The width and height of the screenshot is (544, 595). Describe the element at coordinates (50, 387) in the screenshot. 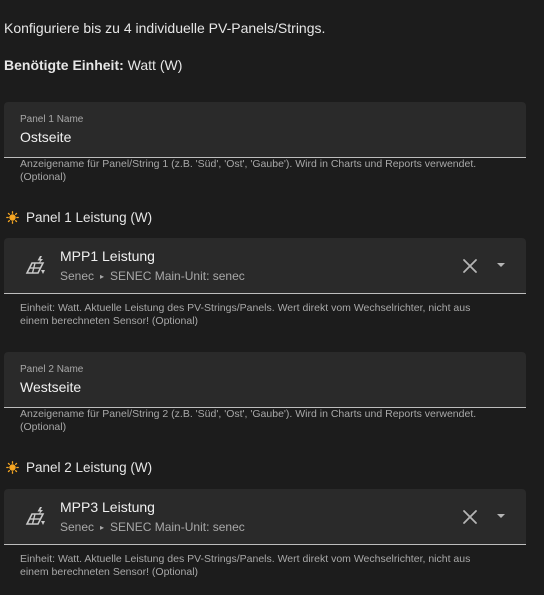

I see `panel2-name-value: Westseite` at that location.